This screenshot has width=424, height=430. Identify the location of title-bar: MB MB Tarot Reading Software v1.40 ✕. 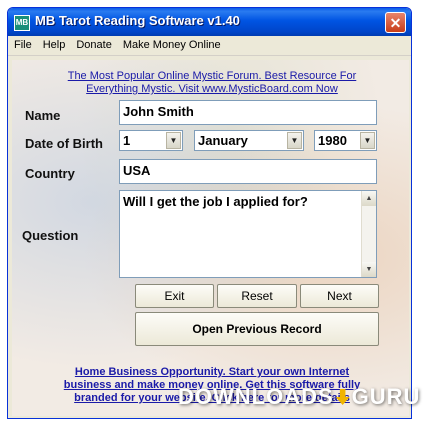
(209, 22).